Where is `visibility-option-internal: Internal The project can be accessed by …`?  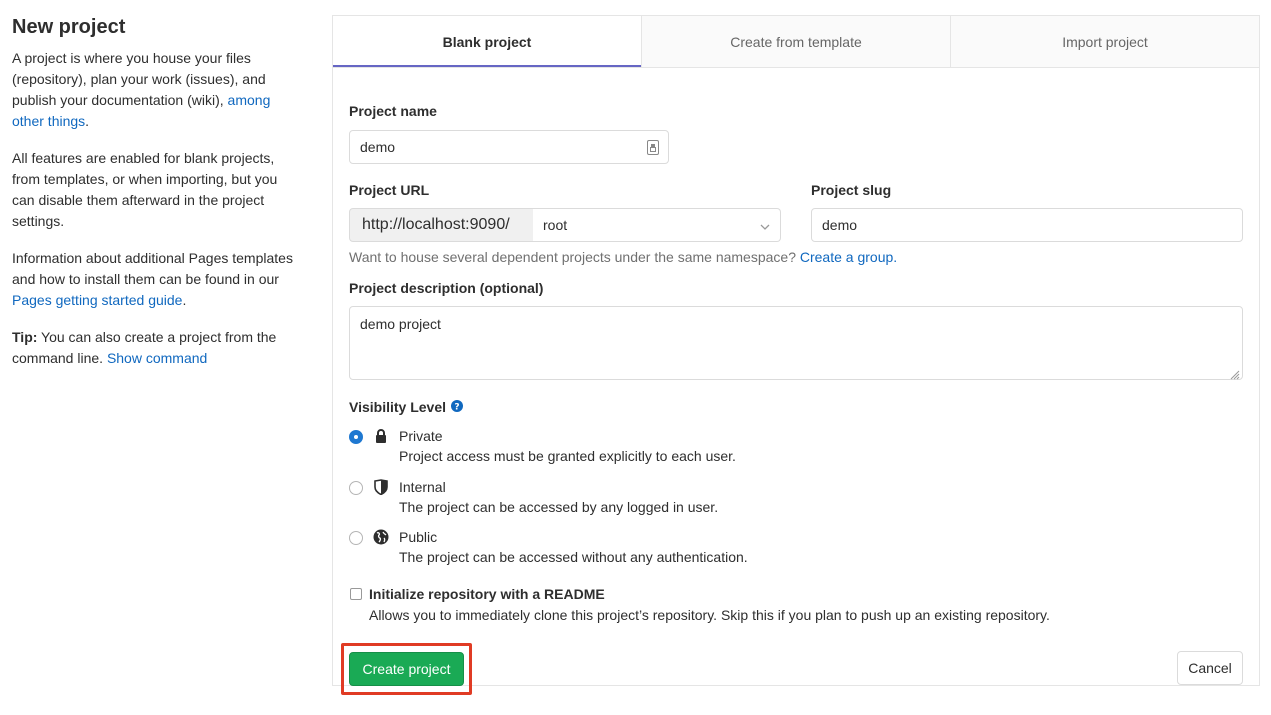
visibility-option-internal: Internal The project can be accessed by … is located at coordinates (599, 499).